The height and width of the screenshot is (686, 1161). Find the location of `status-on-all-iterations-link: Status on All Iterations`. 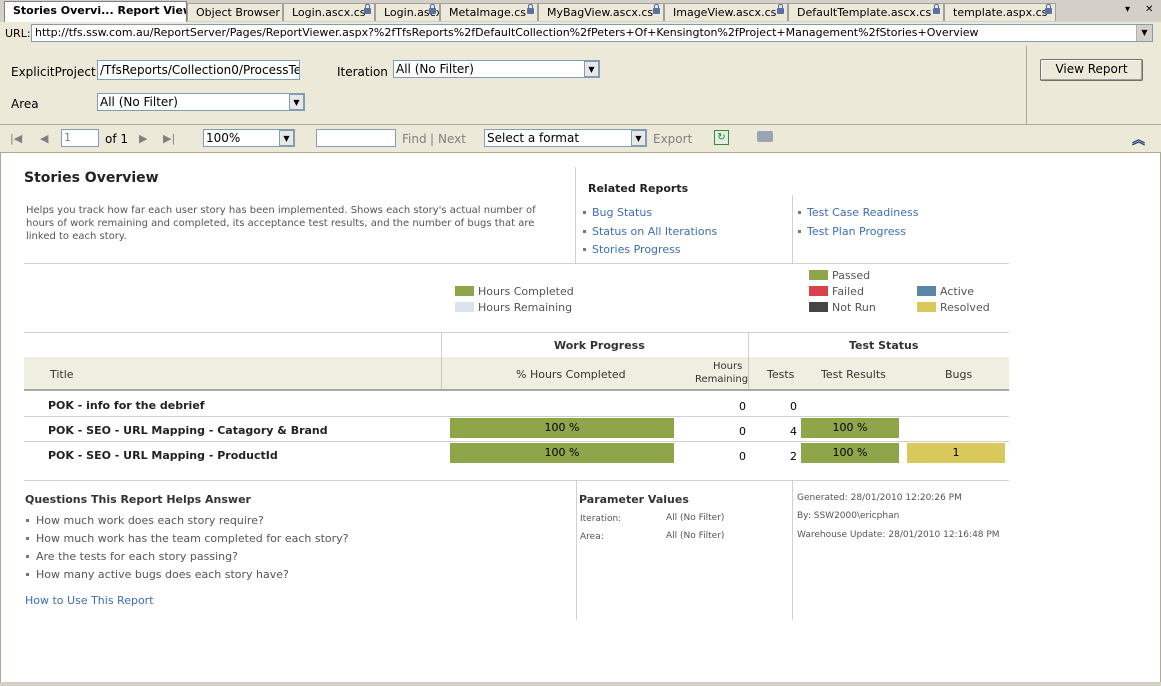

status-on-all-iterations-link: Status on All Iterations is located at coordinates (654, 231).